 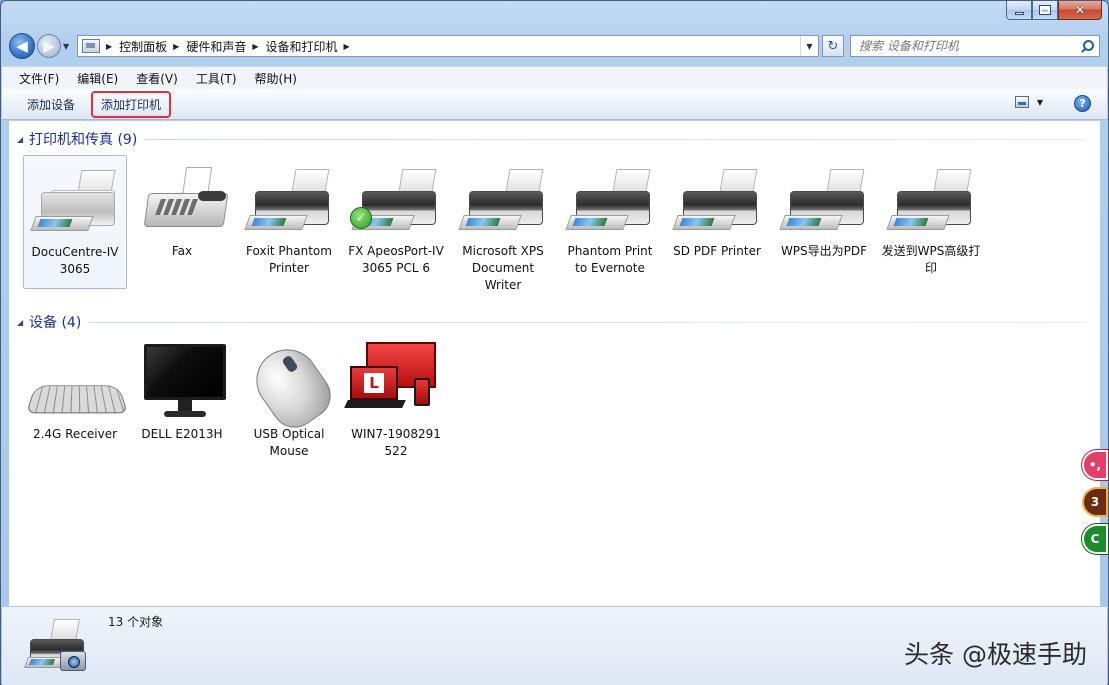 I want to click on breadcrumb-control-panel: 控制面板, so click(x=143, y=46).